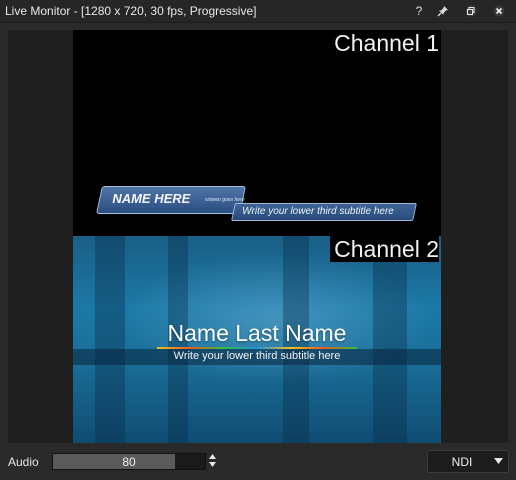 Image resolution: width=516 pixels, height=480 pixels. Describe the element at coordinates (151, 198) in the screenshot. I see `lower-third-name: NAME HERE` at that location.